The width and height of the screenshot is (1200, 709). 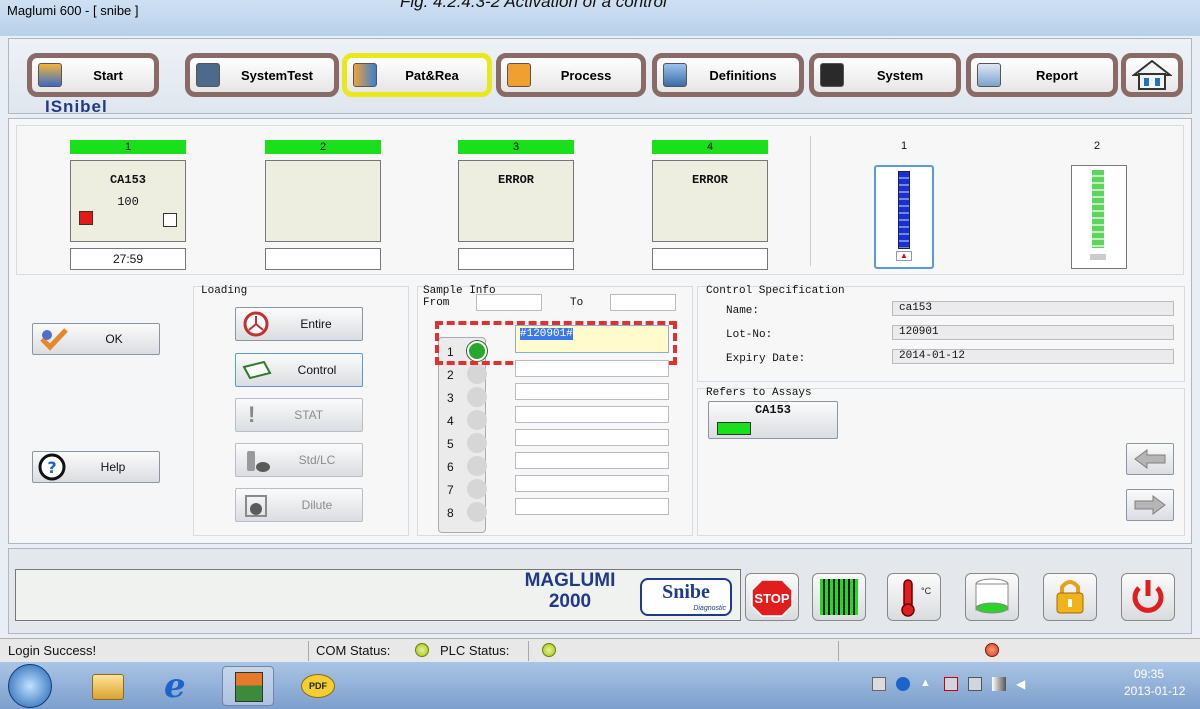 I want to click on start-menu-orb, so click(x=30, y=686).